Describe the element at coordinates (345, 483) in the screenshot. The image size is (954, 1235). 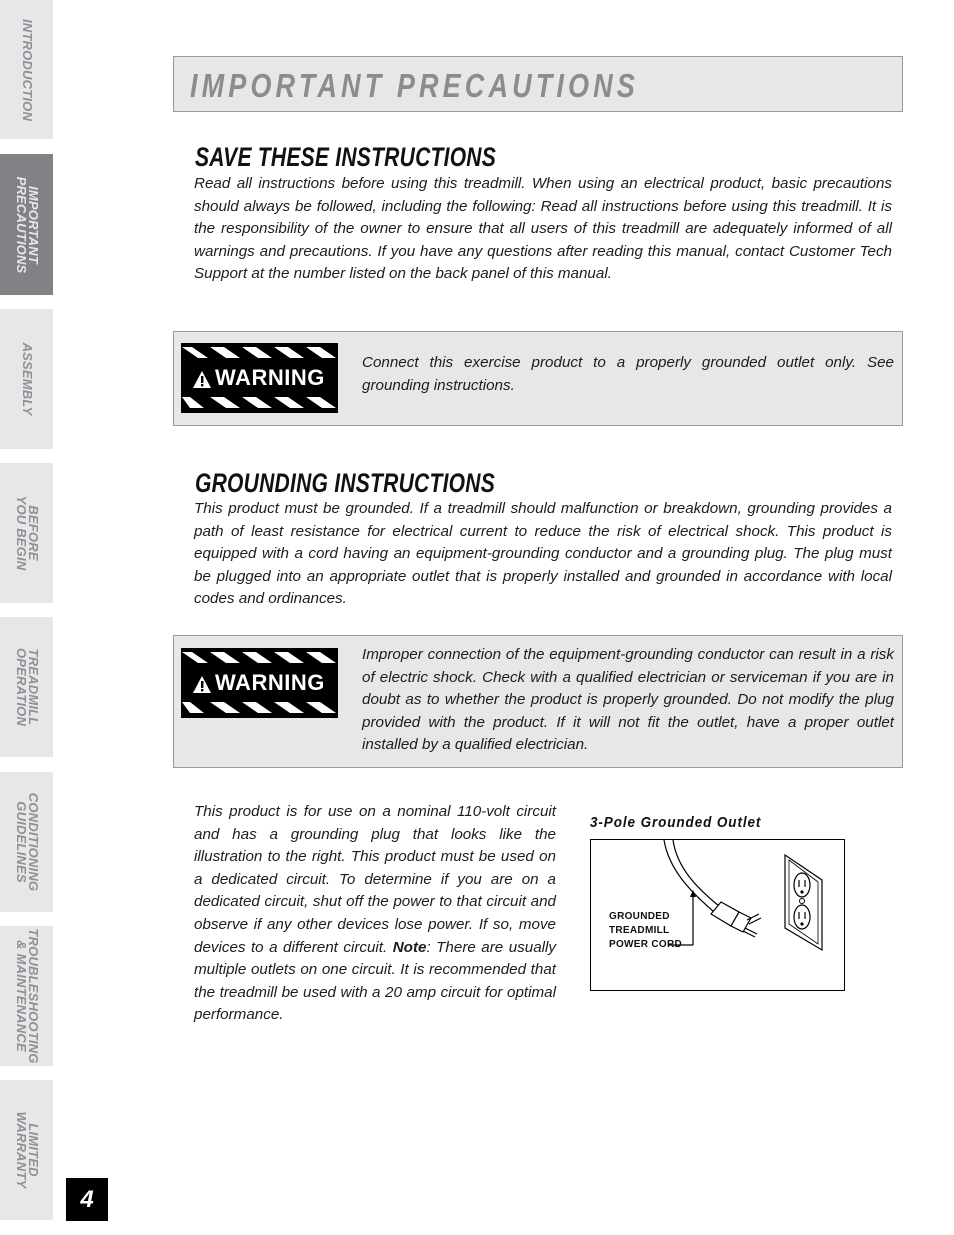
I see `grounding-instructions-heading: GROUNDING INSTRUCTIONS` at that location.